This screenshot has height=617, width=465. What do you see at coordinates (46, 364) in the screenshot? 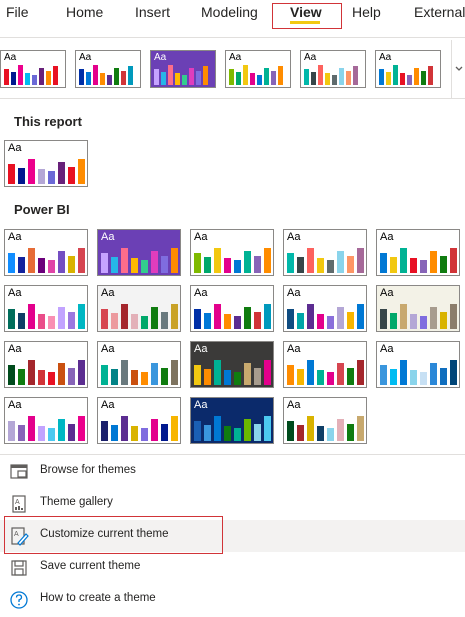
I see `powerbi-theme-11: Aa` at bounding box center [46, 364].